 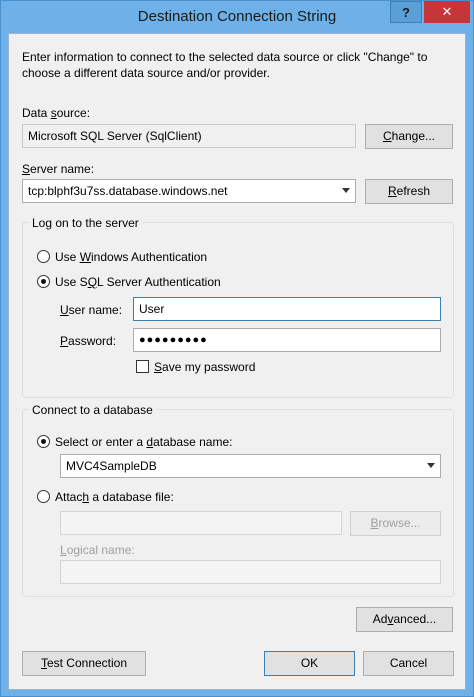 What do you see at coordinates (143, 442) in the screenshot?
I see `select-db-label: Select or enter a database name:` at bounding box center [143, 442].